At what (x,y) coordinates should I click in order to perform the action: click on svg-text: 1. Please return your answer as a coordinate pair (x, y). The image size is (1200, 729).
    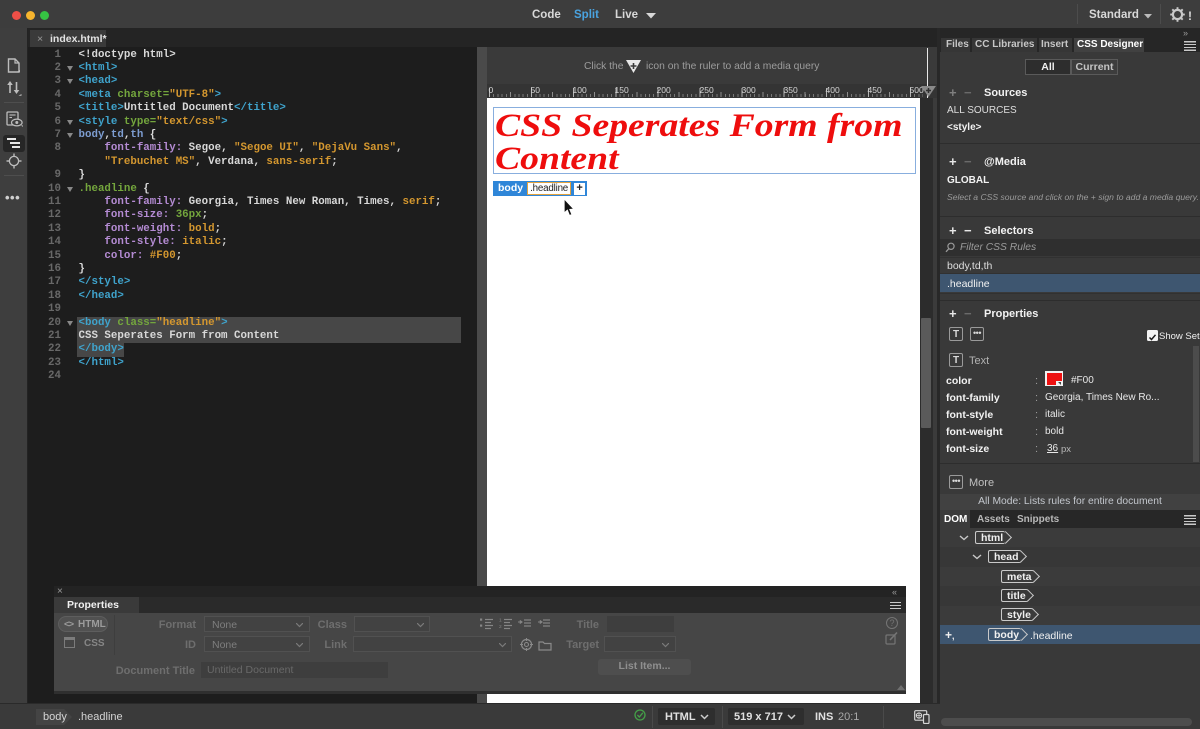
    Looking at the image, I should click on (500, 621).